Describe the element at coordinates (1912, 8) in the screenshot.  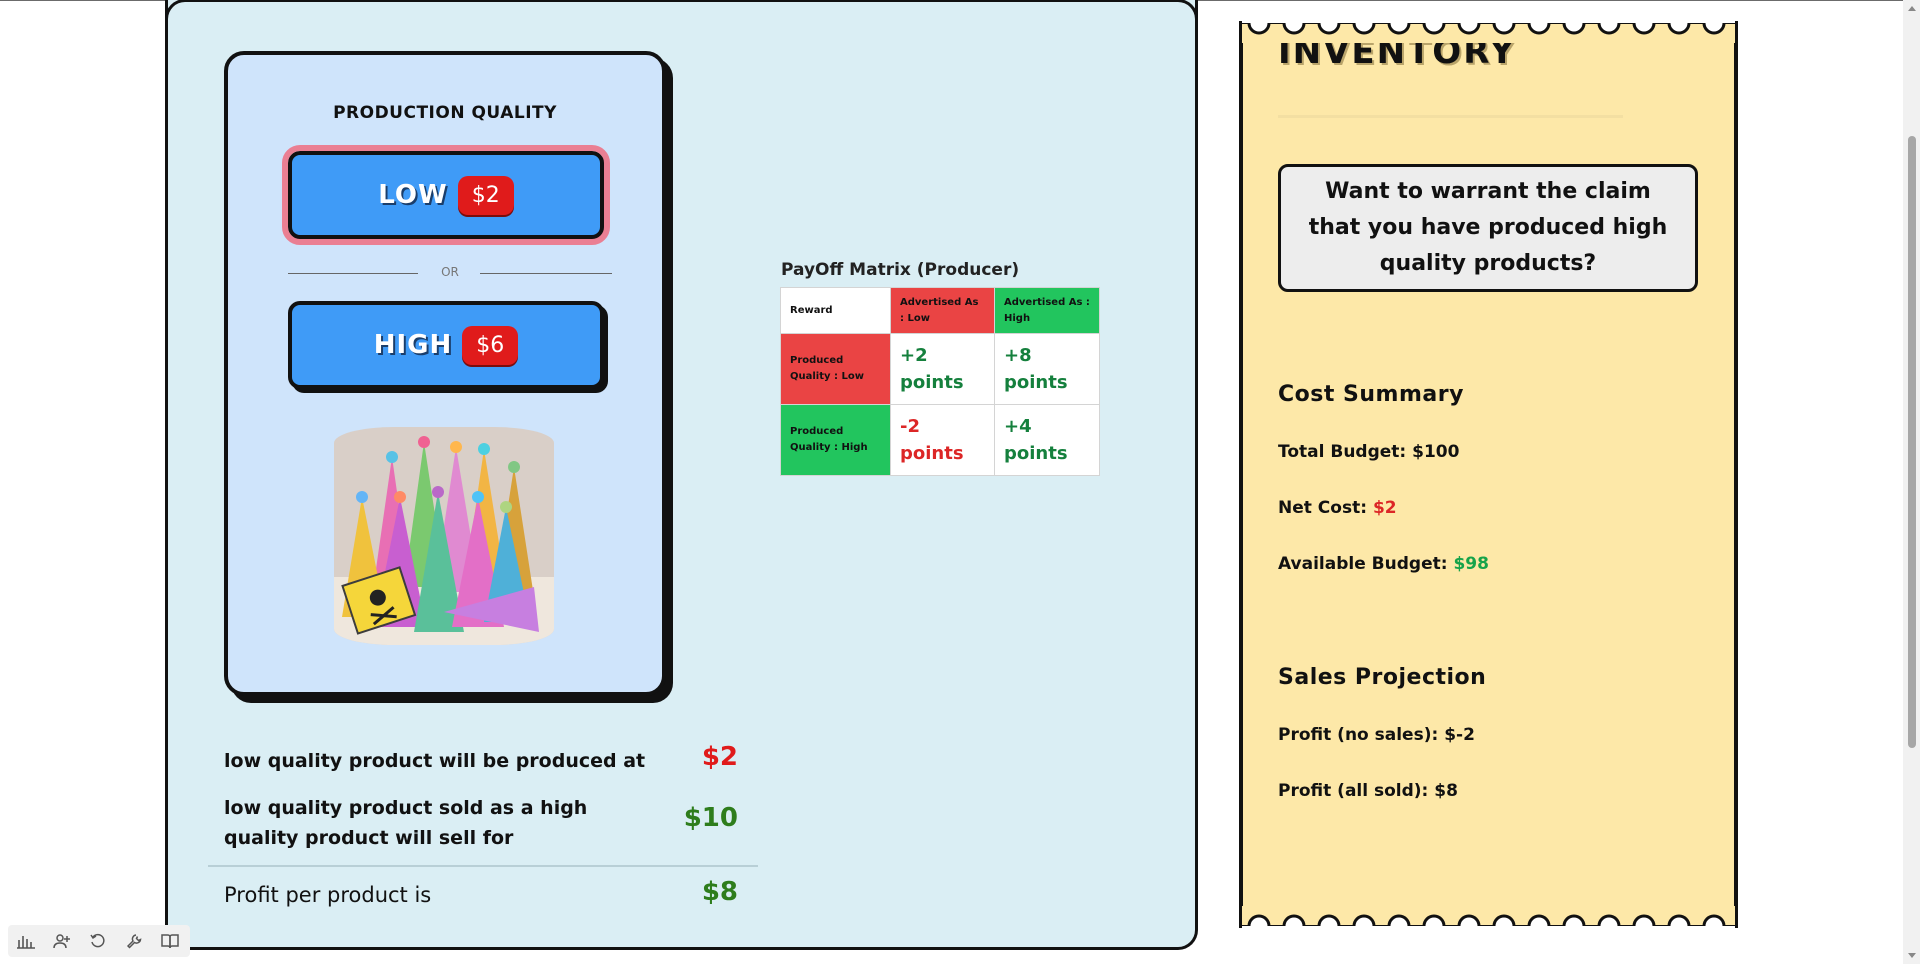
I see `scroll-up-arrow-icon` at that location.